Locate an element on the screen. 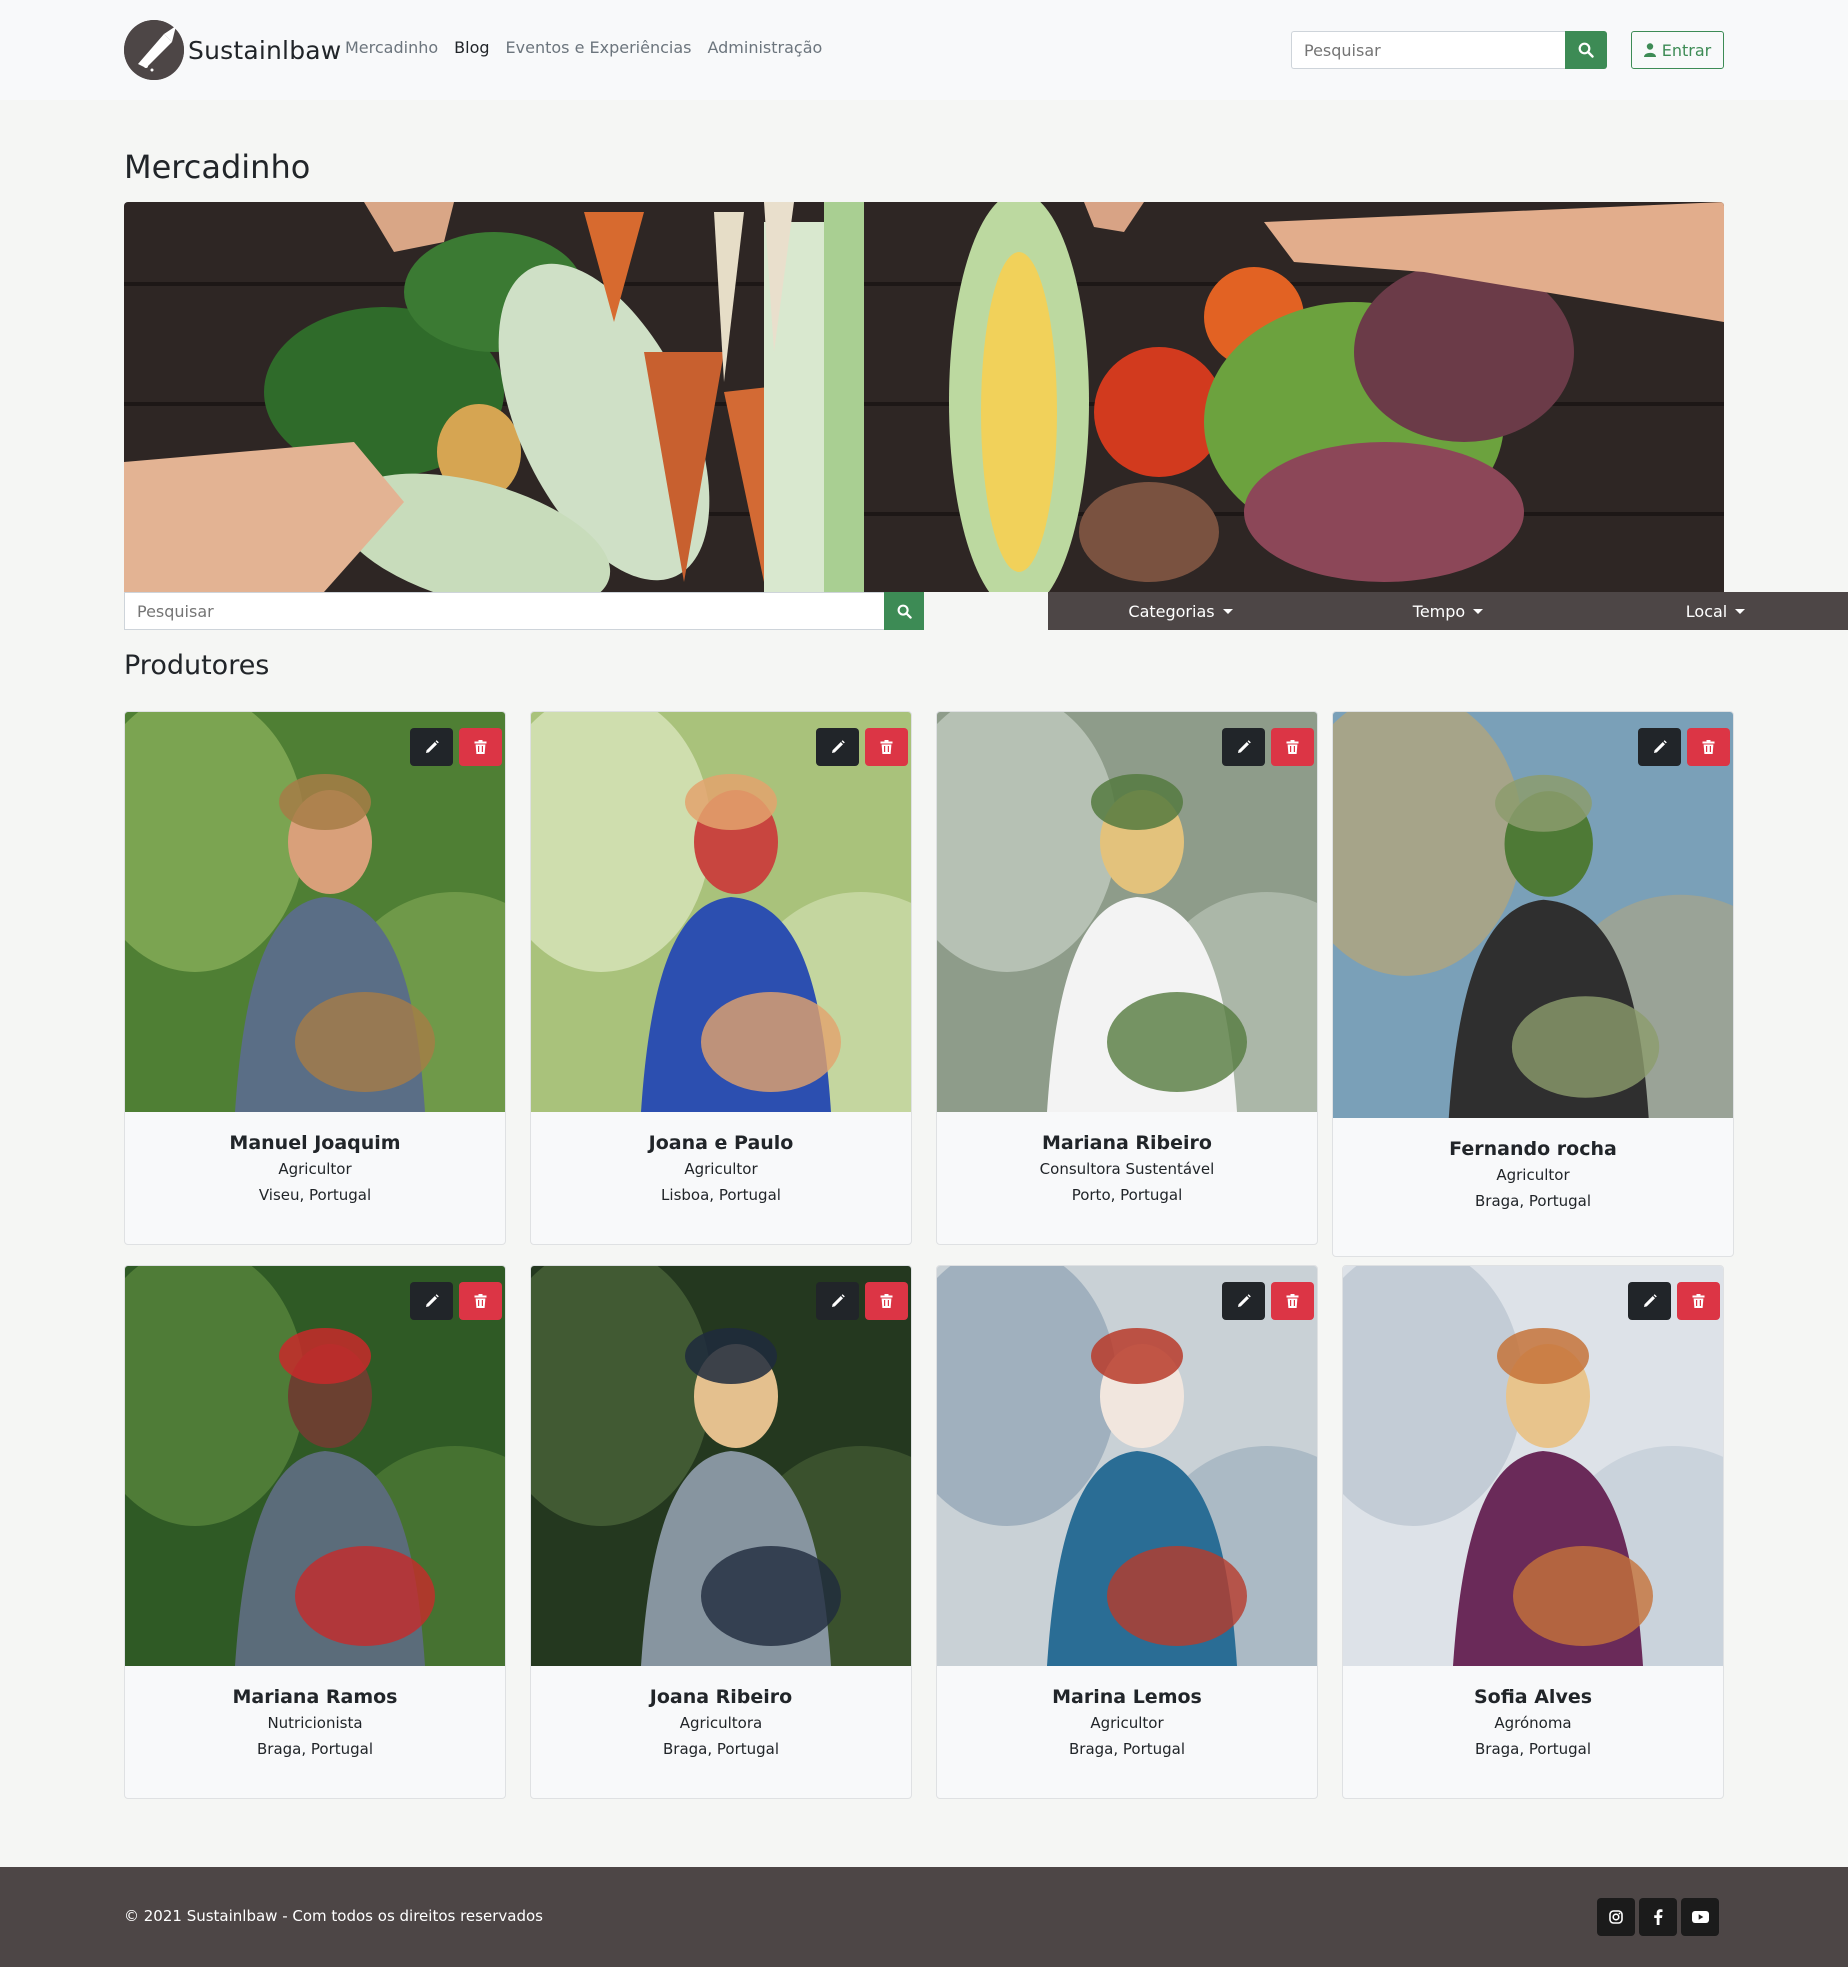 This screenshot has height=1967, width=1848. login-button: Entrar is located at coordinates (1677, 50).